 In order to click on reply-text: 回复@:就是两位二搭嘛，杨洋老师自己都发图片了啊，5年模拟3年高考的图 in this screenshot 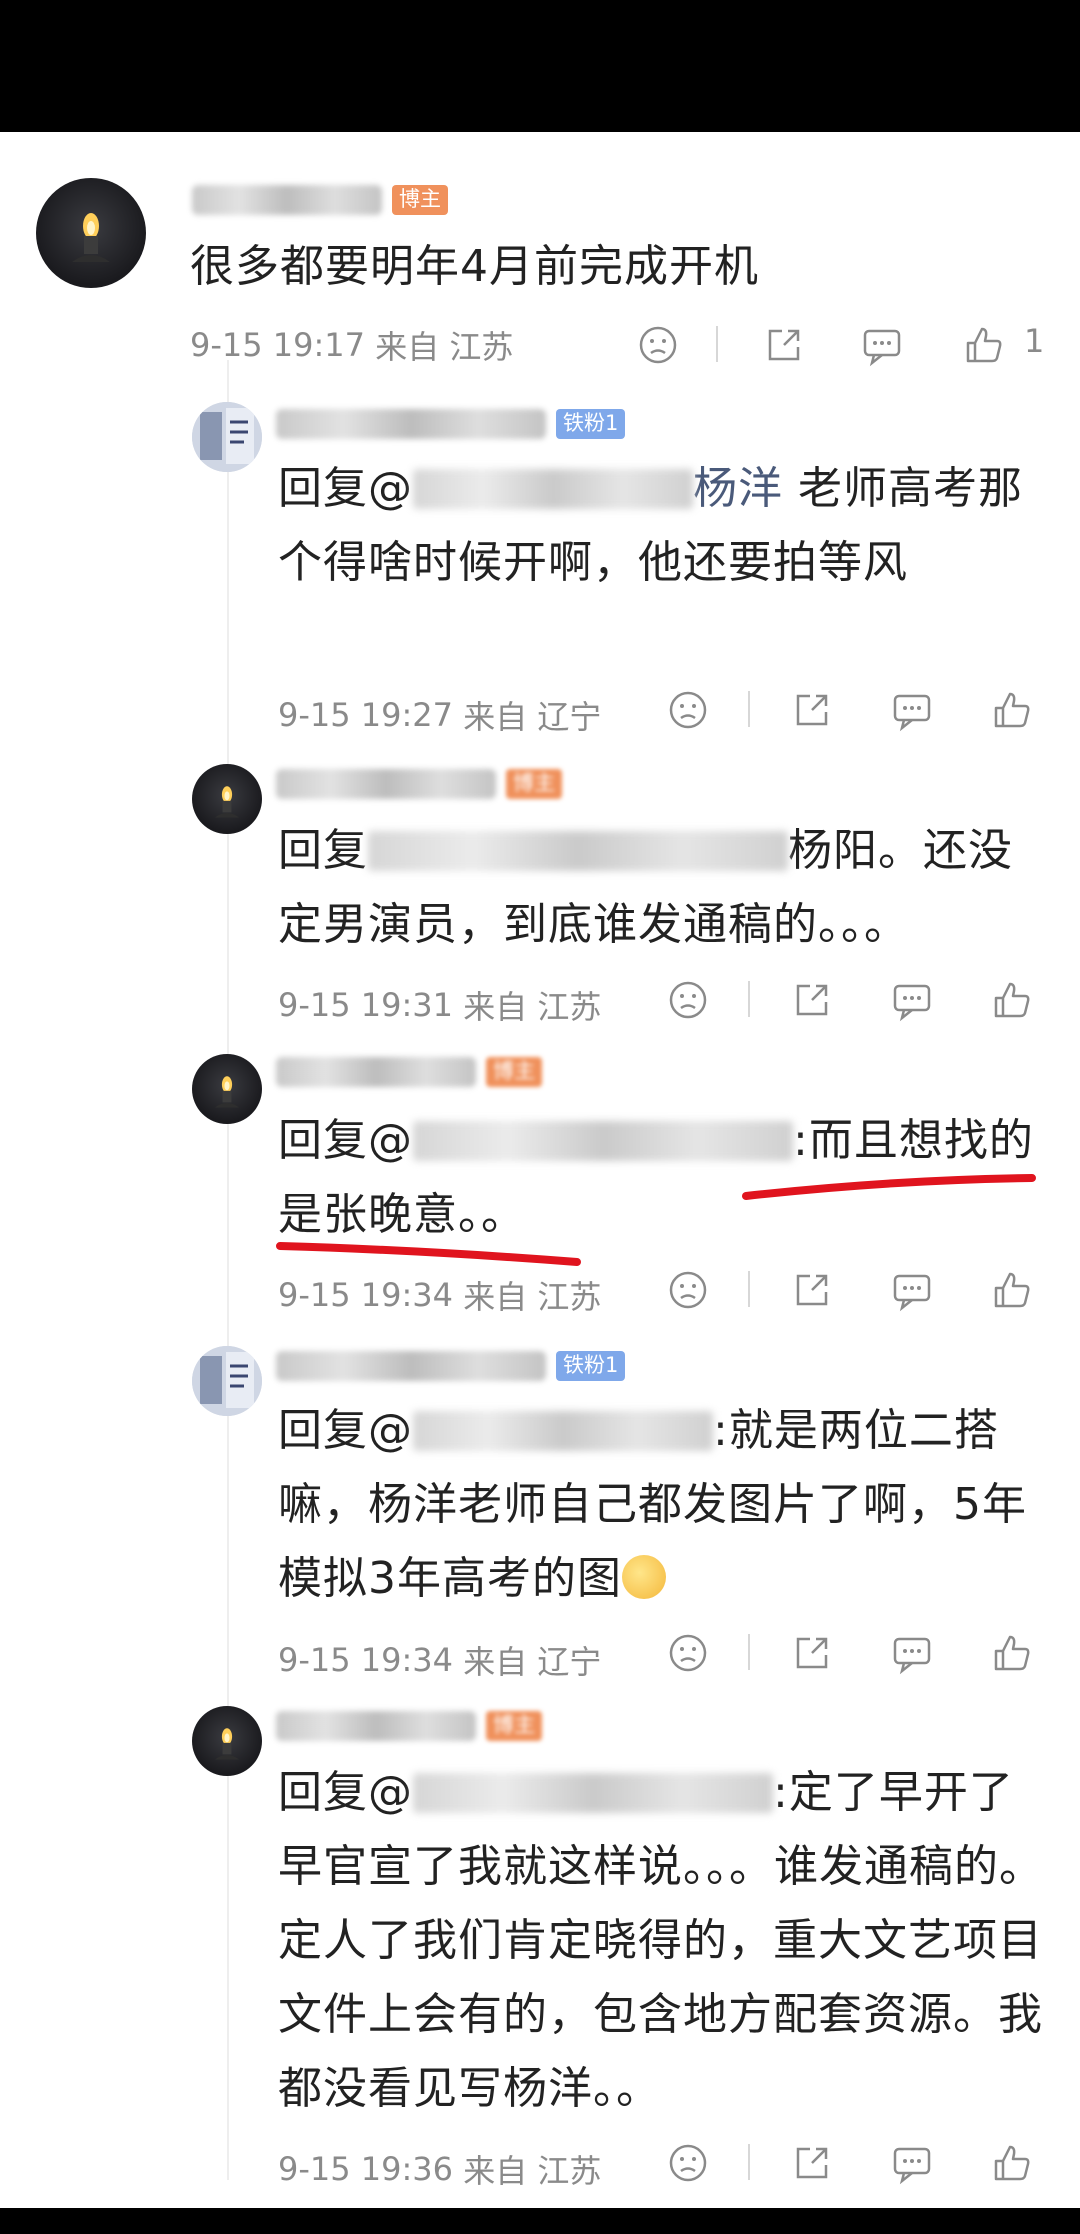, I will do `click(663, 1505)`.